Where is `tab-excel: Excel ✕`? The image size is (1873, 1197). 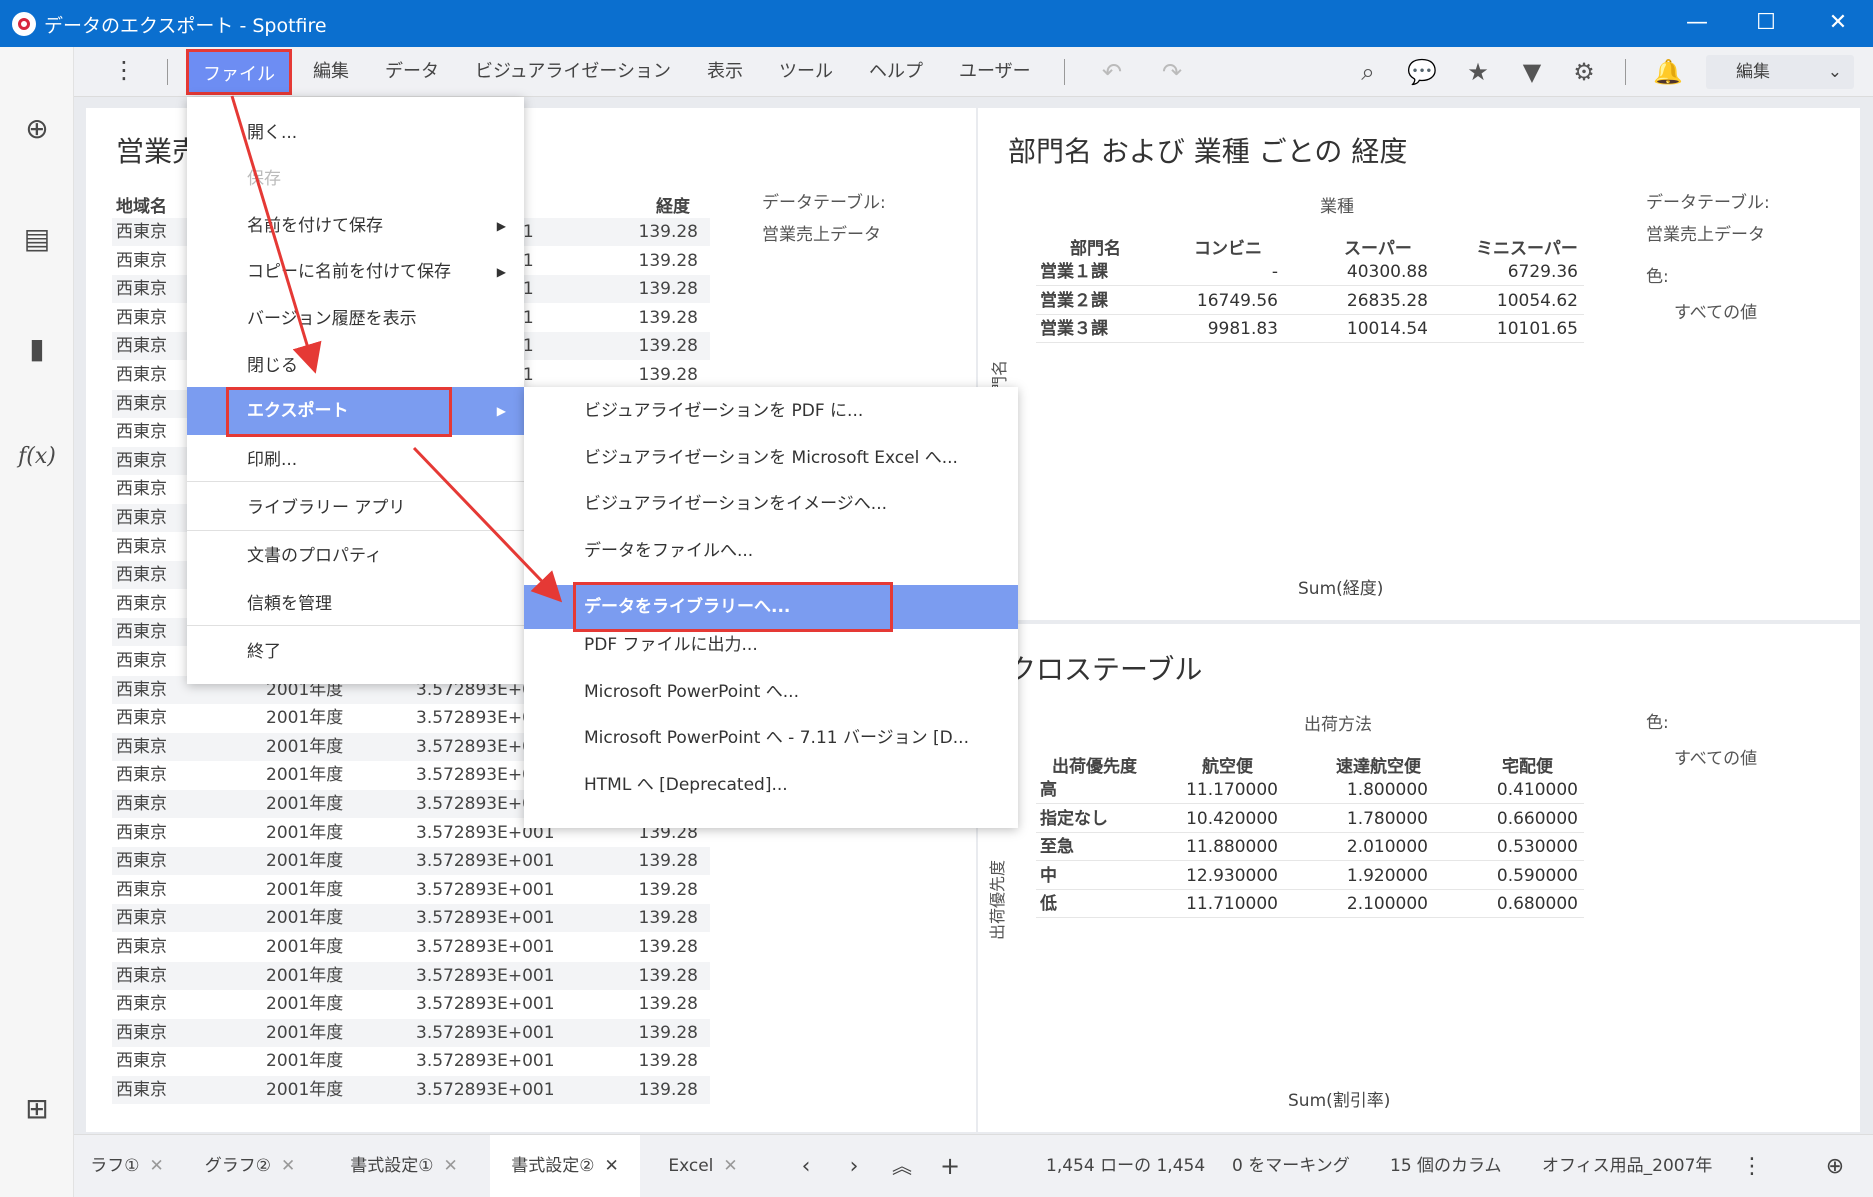 tab-excel: Excel ✕ is located at coordinates (703, 1166).